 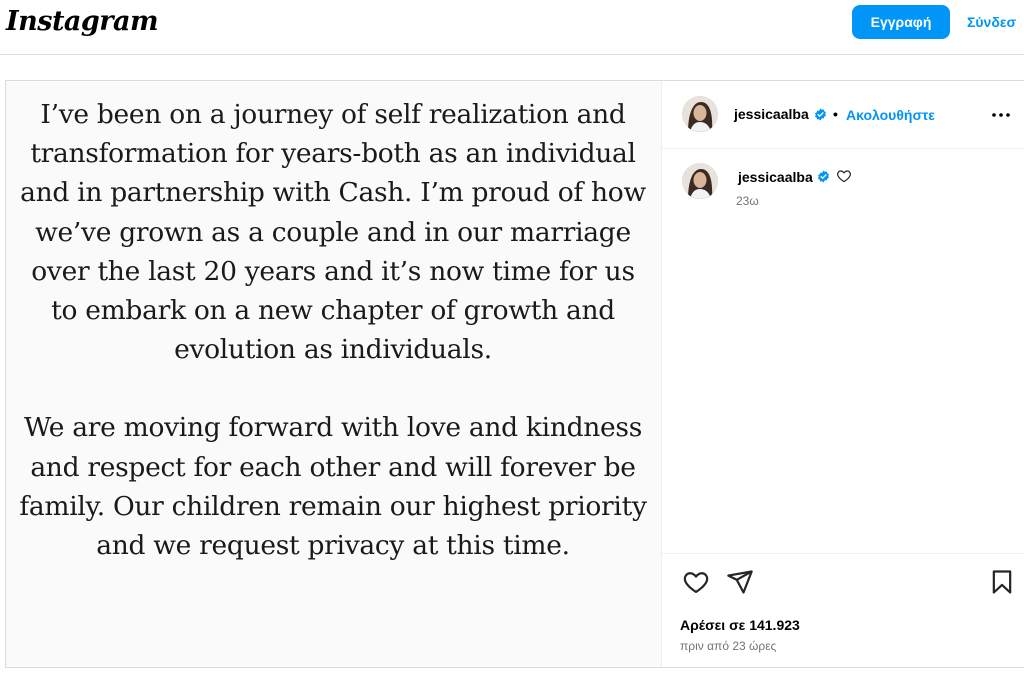 What do you see at coordinates (740, 625) in the screenshot?
I see `likes-count: Αρέσει σε 141.923` at bounding box center [740, 625].